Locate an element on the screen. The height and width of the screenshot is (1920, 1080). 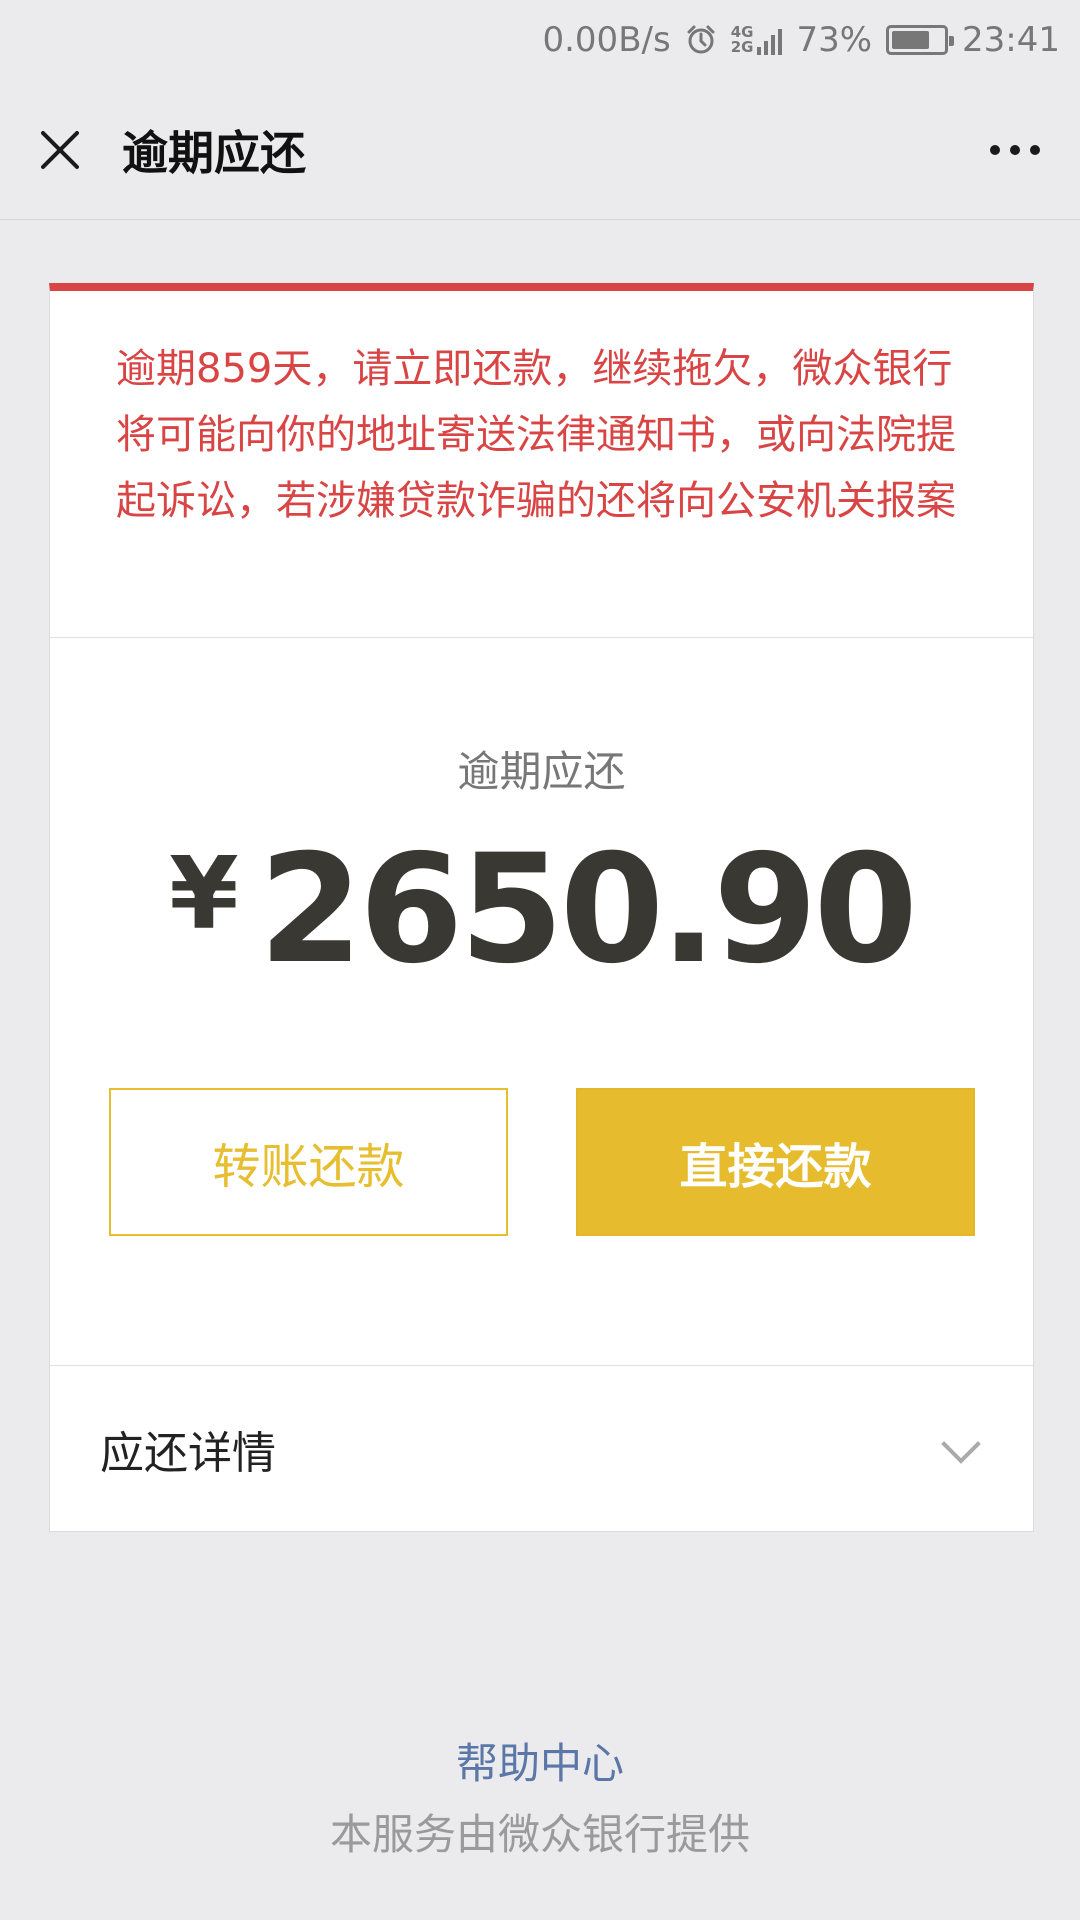
battery-percent: 73% is located at coordinates (834, 40).